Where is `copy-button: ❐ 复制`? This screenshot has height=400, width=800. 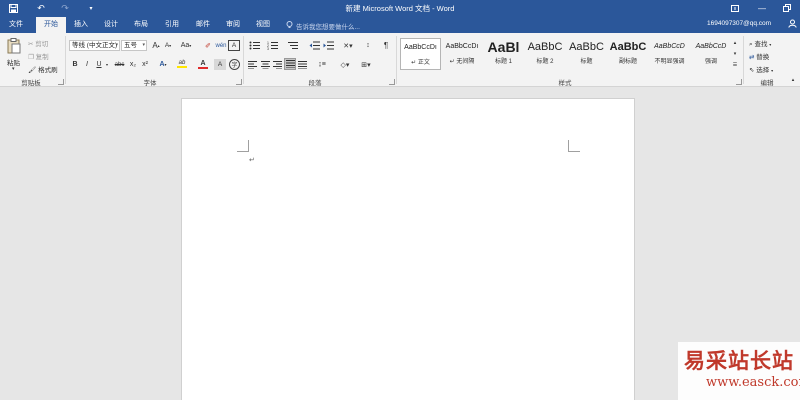 copy-button: ❐ 复制 is located at coordinates (38, 56).